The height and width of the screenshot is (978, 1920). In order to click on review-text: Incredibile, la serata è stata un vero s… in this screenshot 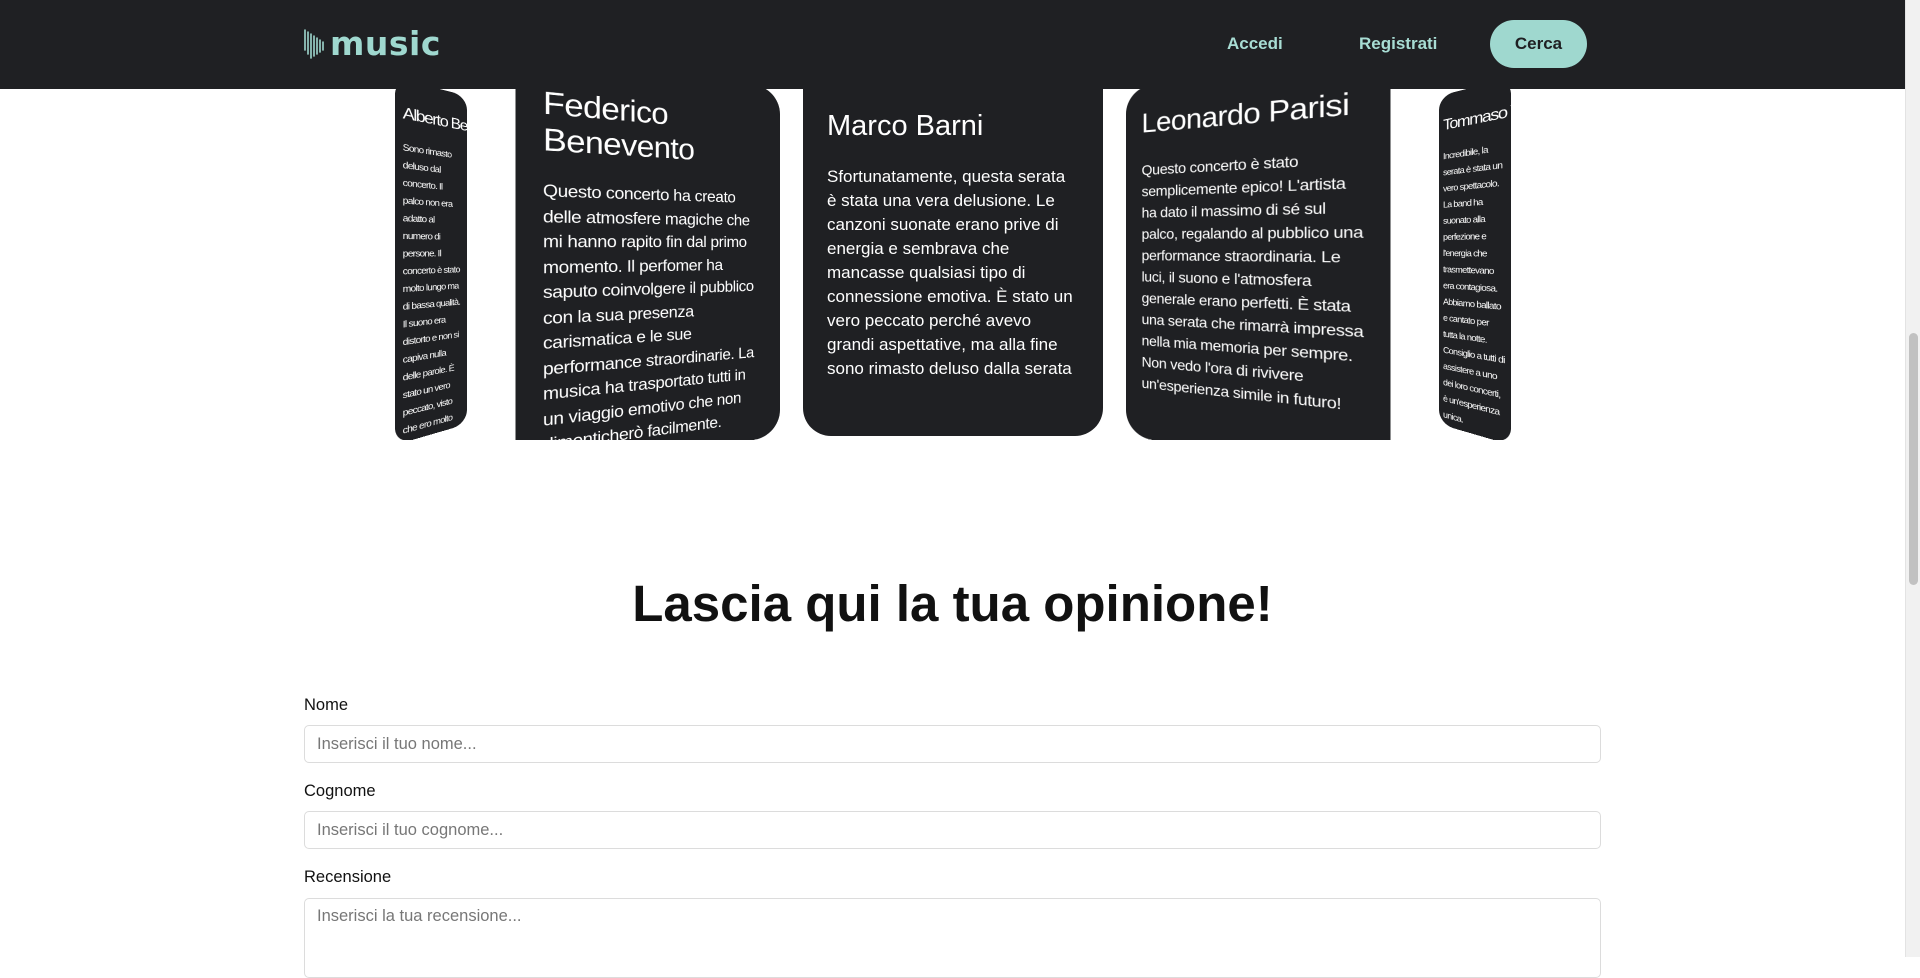, I will do `click(1474, 284)`.